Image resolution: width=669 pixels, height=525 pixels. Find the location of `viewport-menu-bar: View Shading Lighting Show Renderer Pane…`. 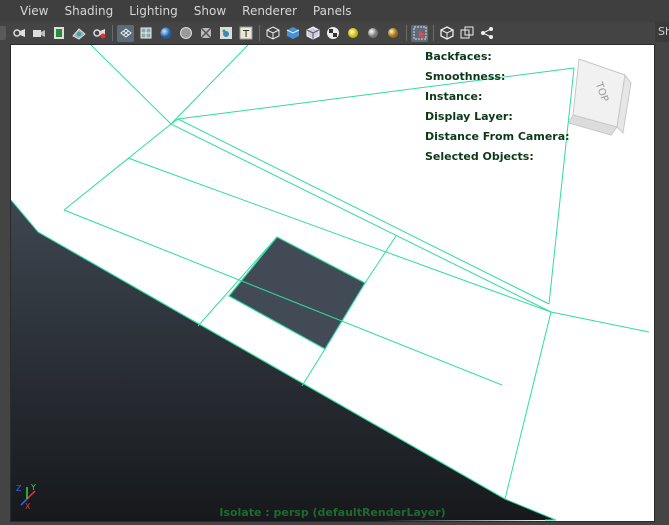

viewport-menu-bar: View Shading Lighting Show Renderer Pane… is located at coordinates (334, 11).